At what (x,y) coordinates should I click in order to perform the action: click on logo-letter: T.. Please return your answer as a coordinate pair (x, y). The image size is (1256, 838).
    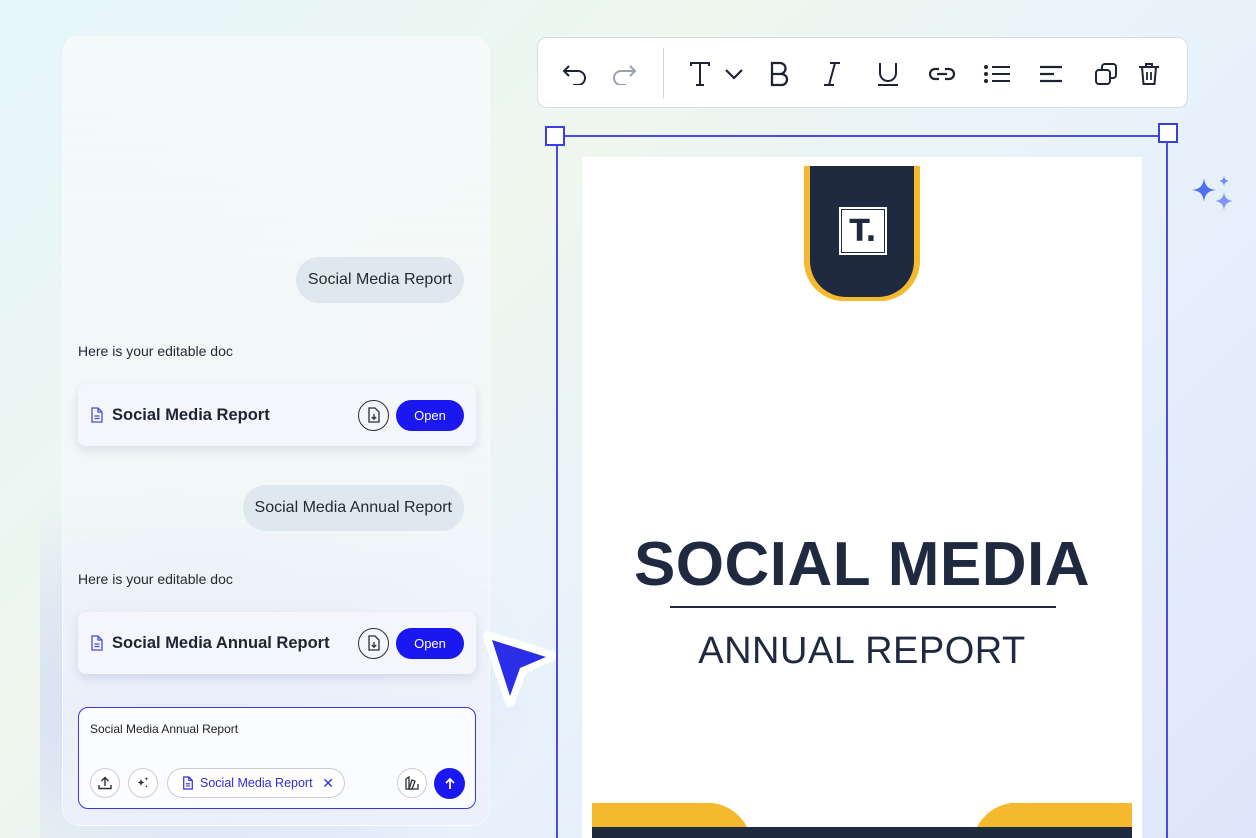
    Looking at the image, I should click on (863, 231).